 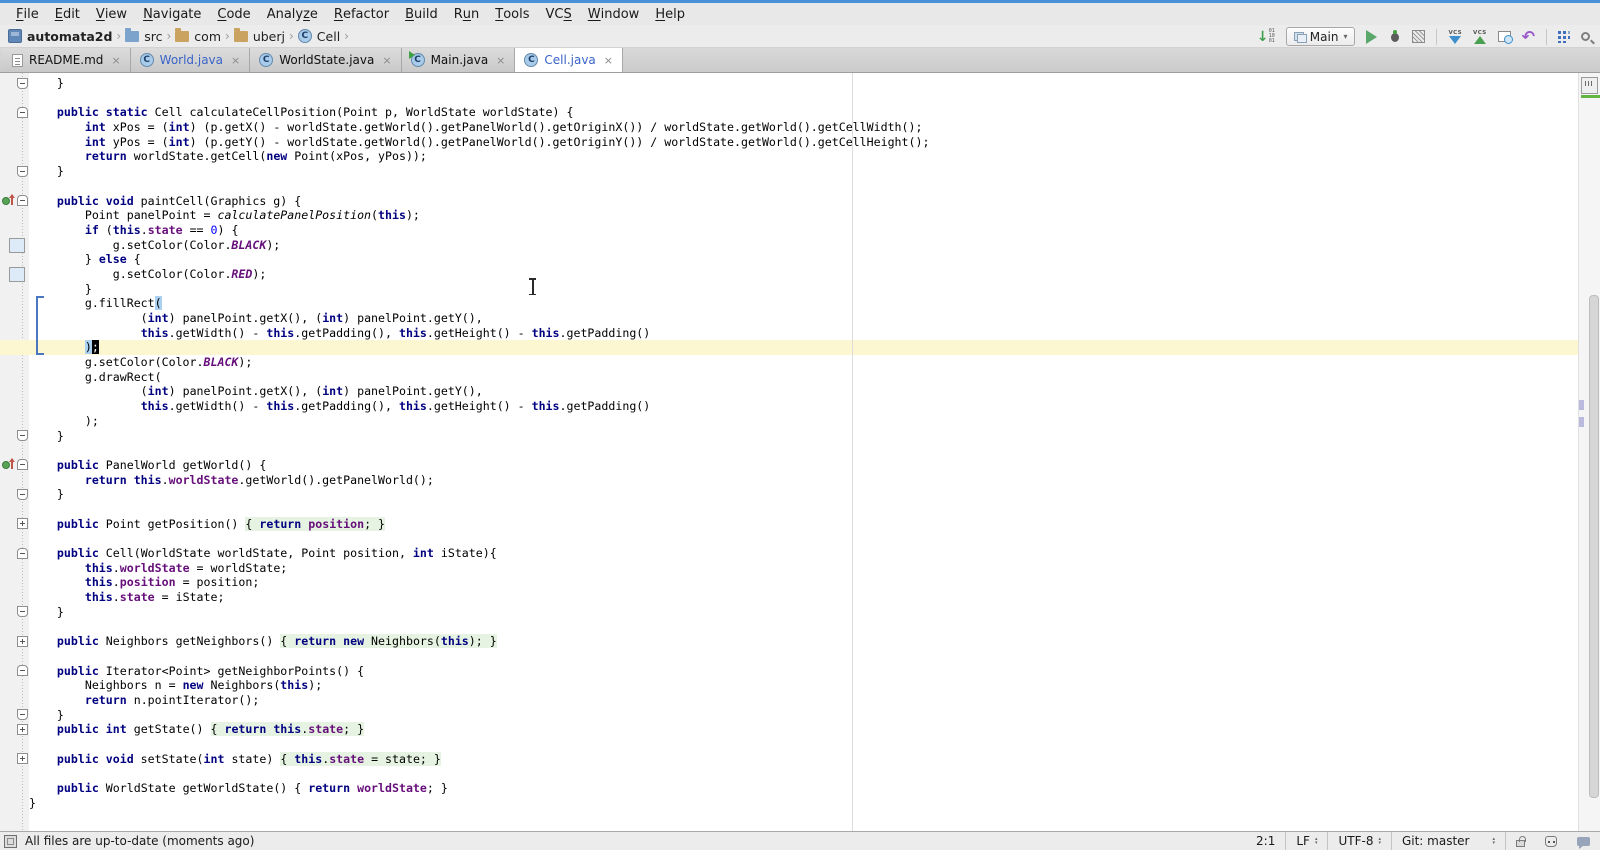 What do you see at coordinates (60, 36) in the screenshot?
I see `breadcrumb-automata2d: automata2d` at bounding box center [60, 36].